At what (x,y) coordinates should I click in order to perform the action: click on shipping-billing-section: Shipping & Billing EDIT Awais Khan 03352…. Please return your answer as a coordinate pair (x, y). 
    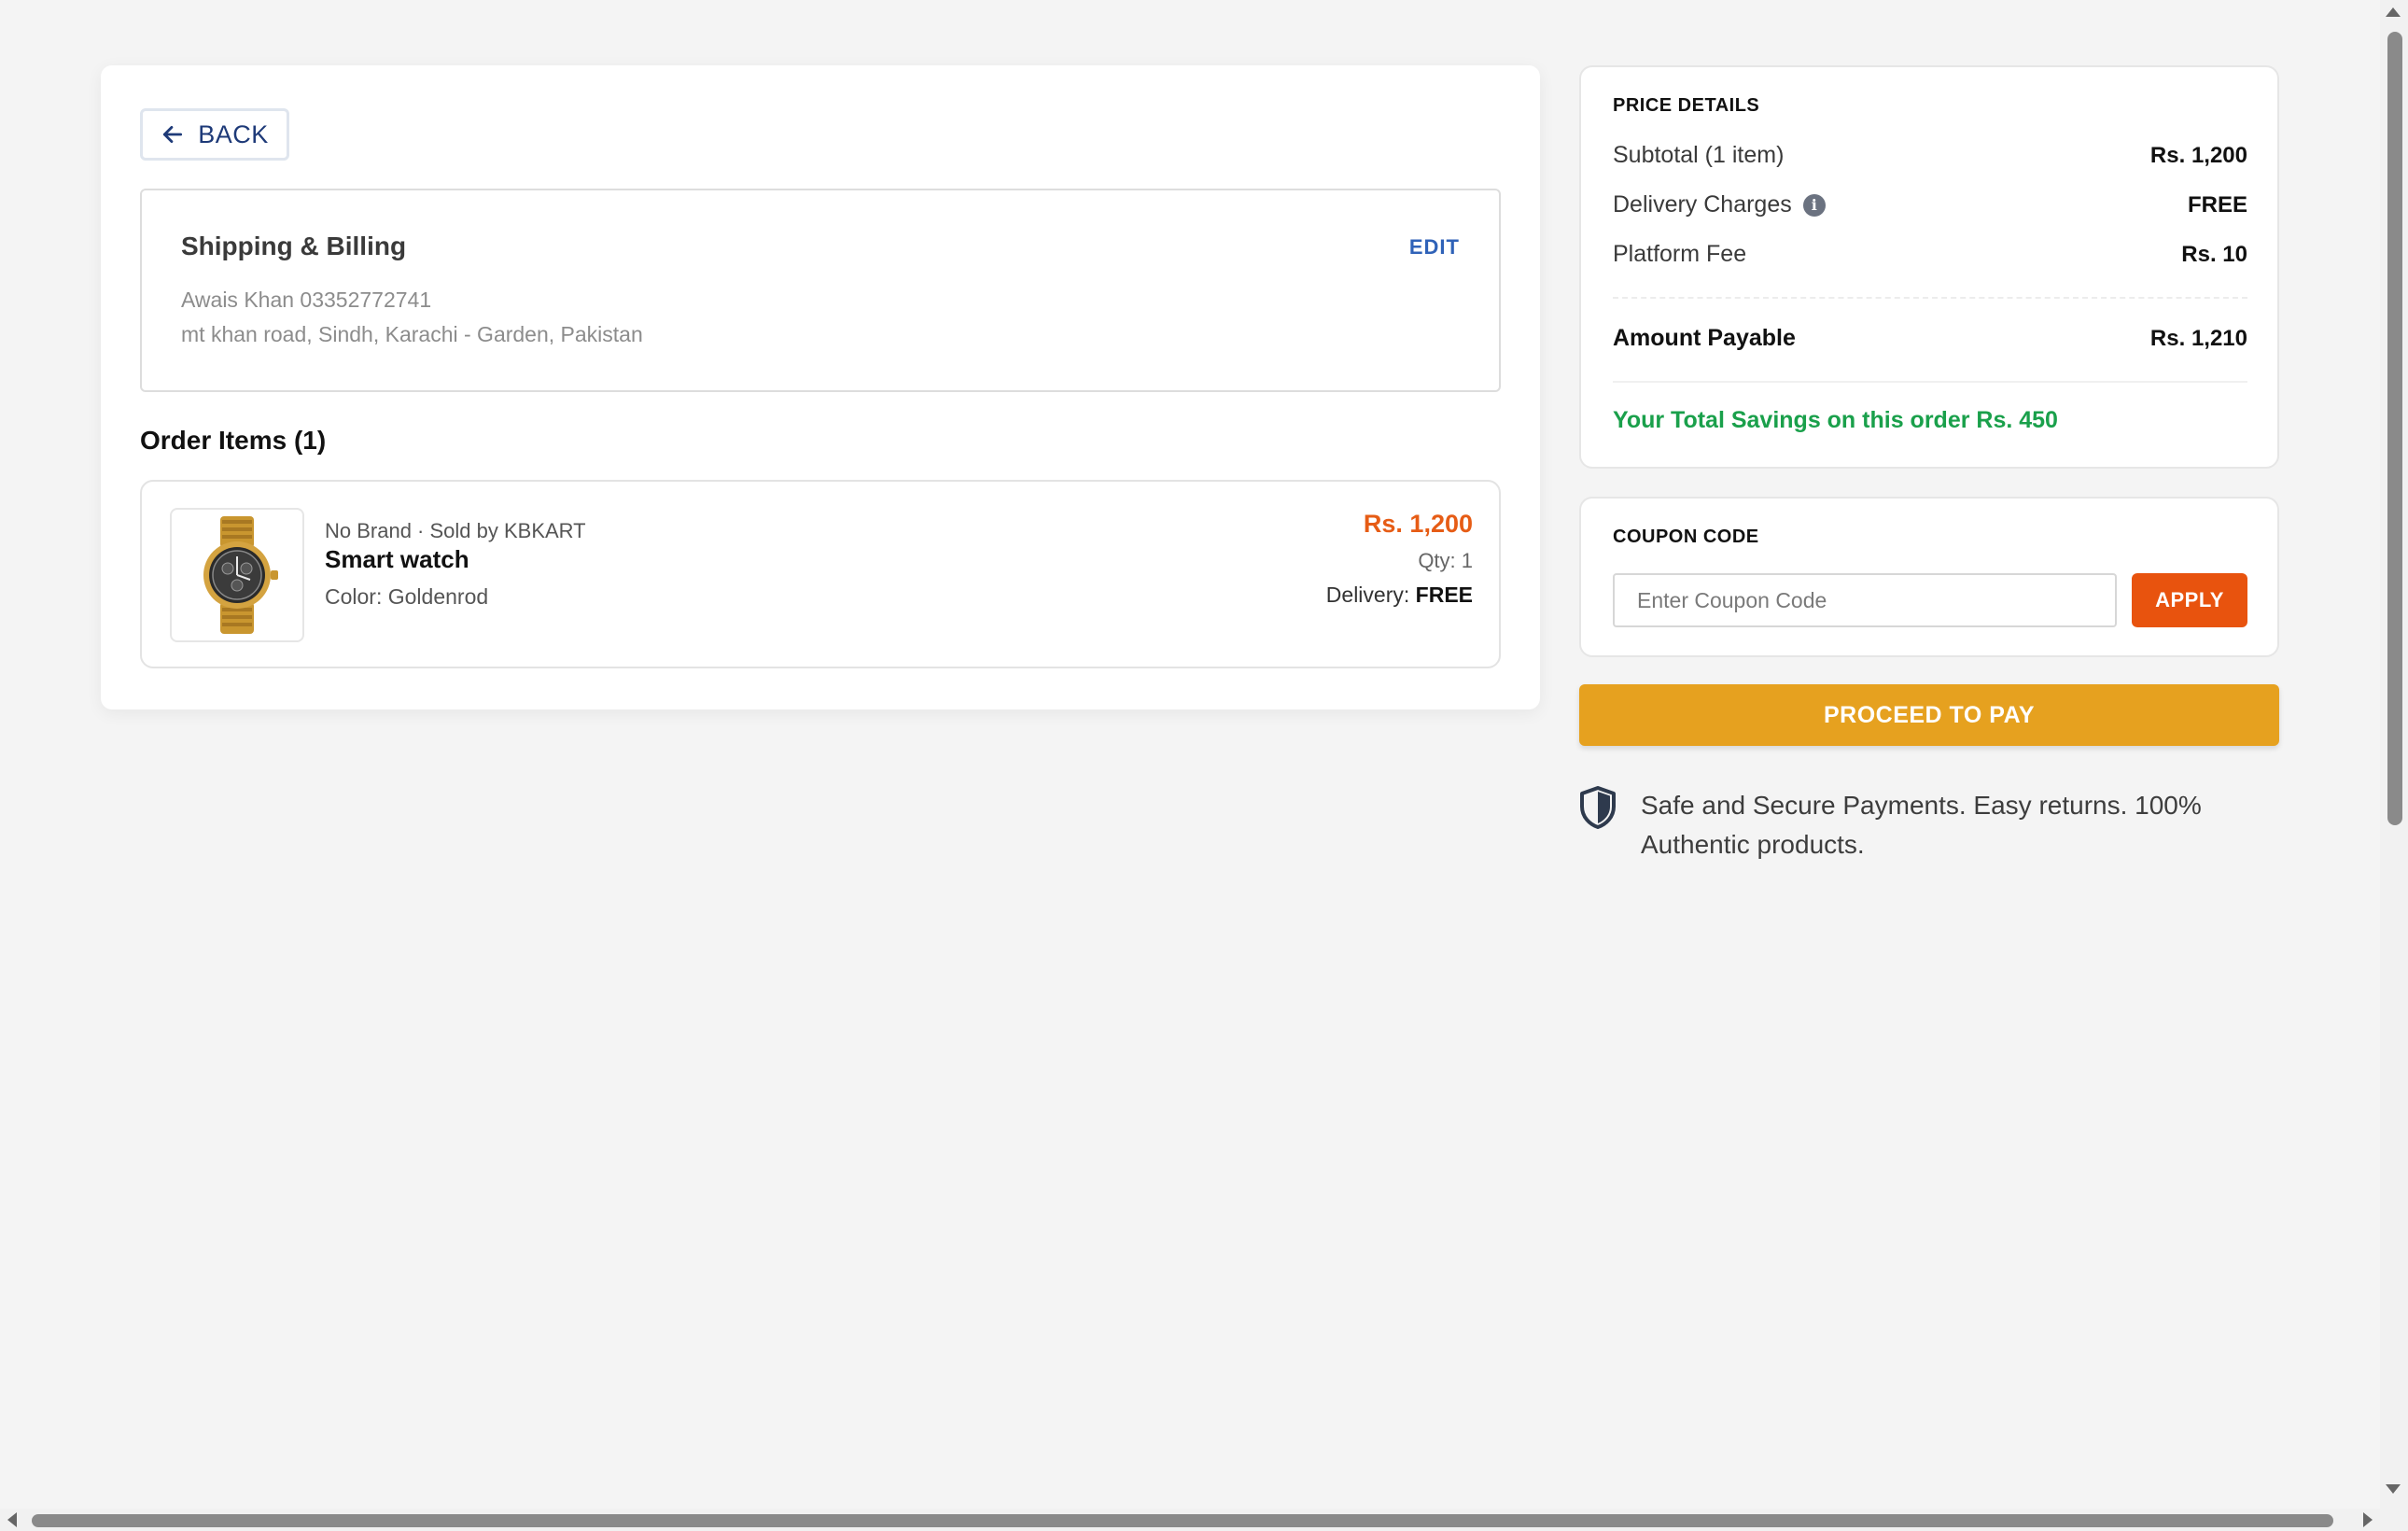
    Looking at the image, I should click on (820, 290).